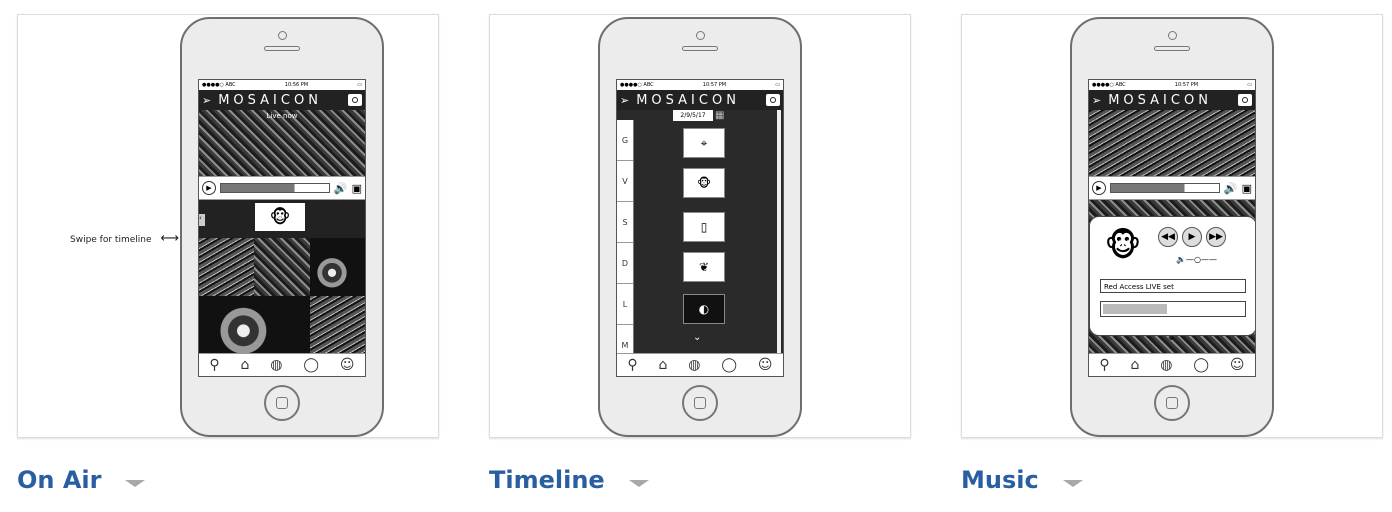  I want to click on monkey-avatar: 🐵, so click(280, 217).